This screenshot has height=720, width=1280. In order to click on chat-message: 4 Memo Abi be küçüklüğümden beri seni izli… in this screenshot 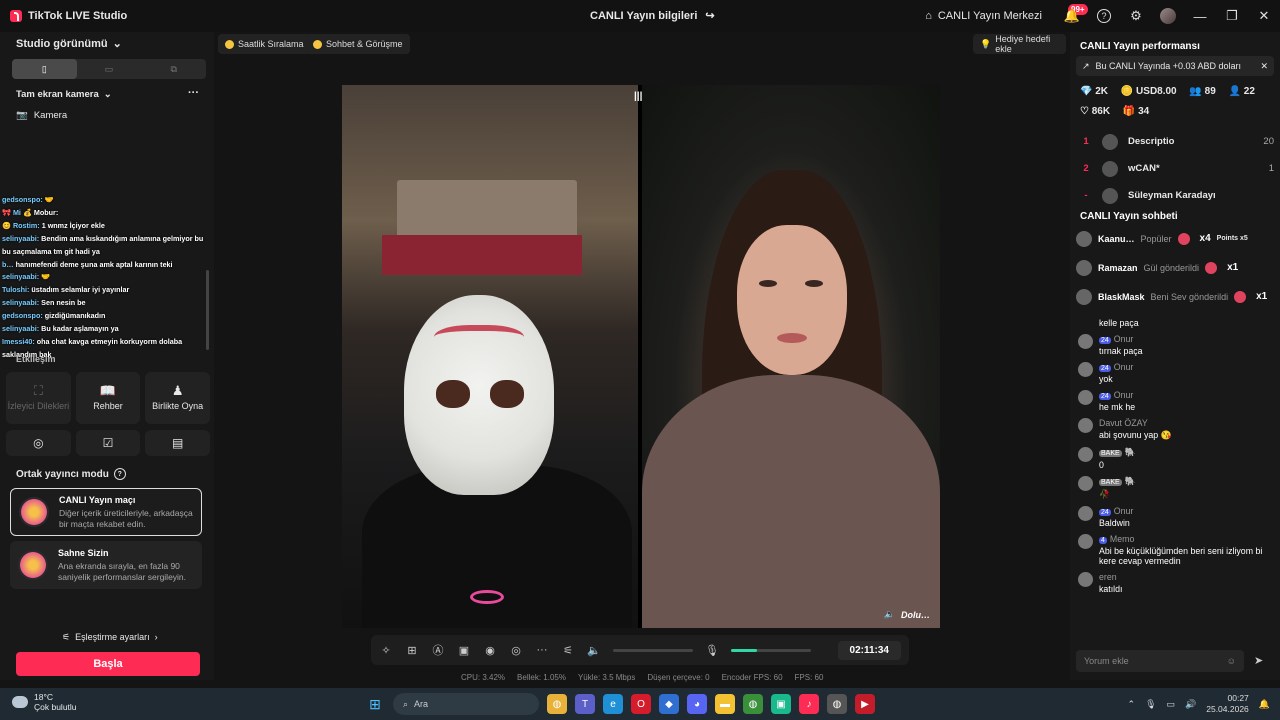, I will do `click(1176, 550)`.